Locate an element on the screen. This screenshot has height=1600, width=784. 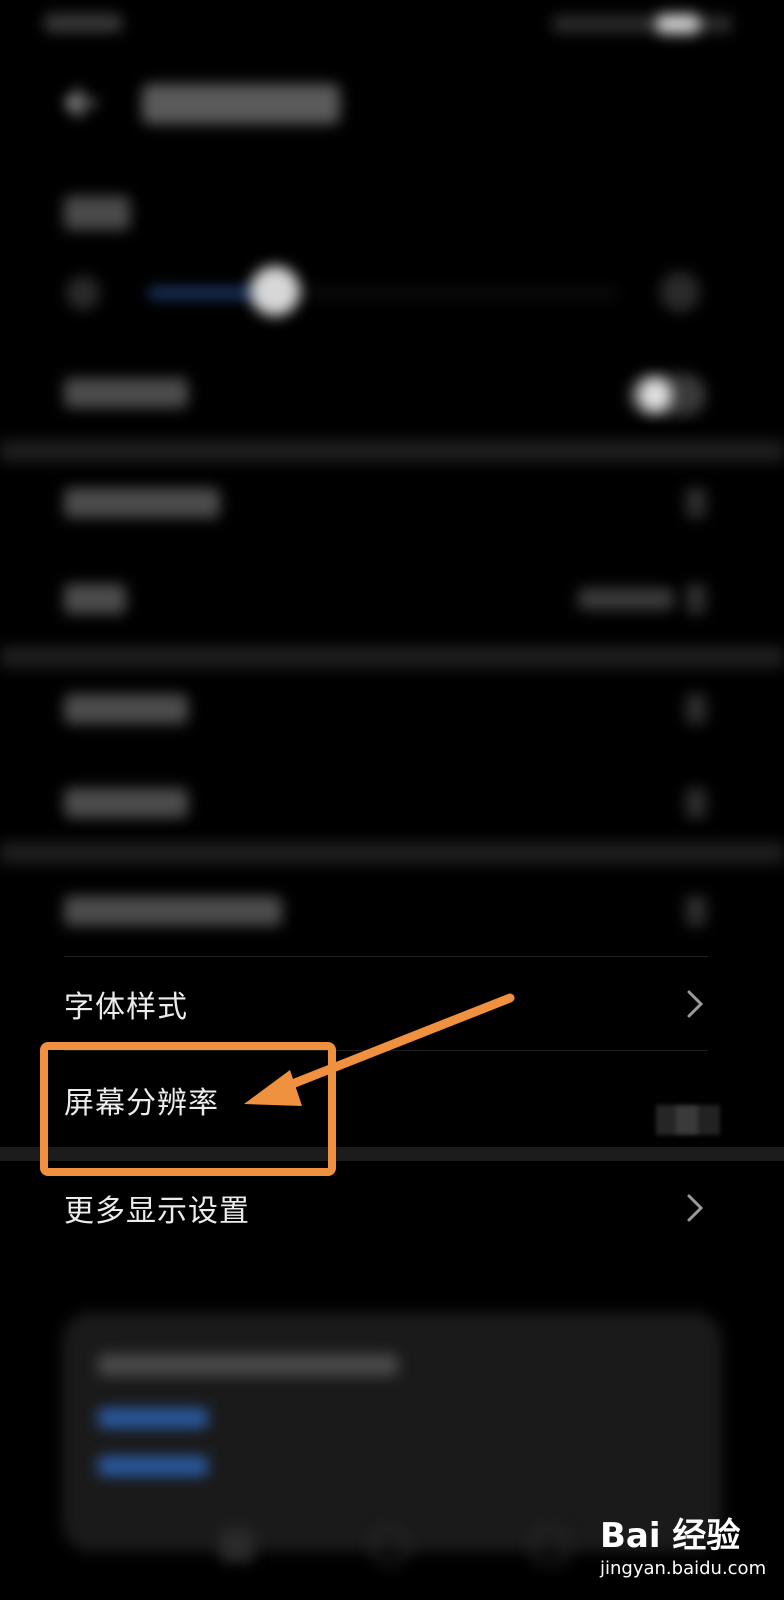
baidu-watermark: Bai 经验 jingyan.baidu.com is located at coordinates (685, 1548).